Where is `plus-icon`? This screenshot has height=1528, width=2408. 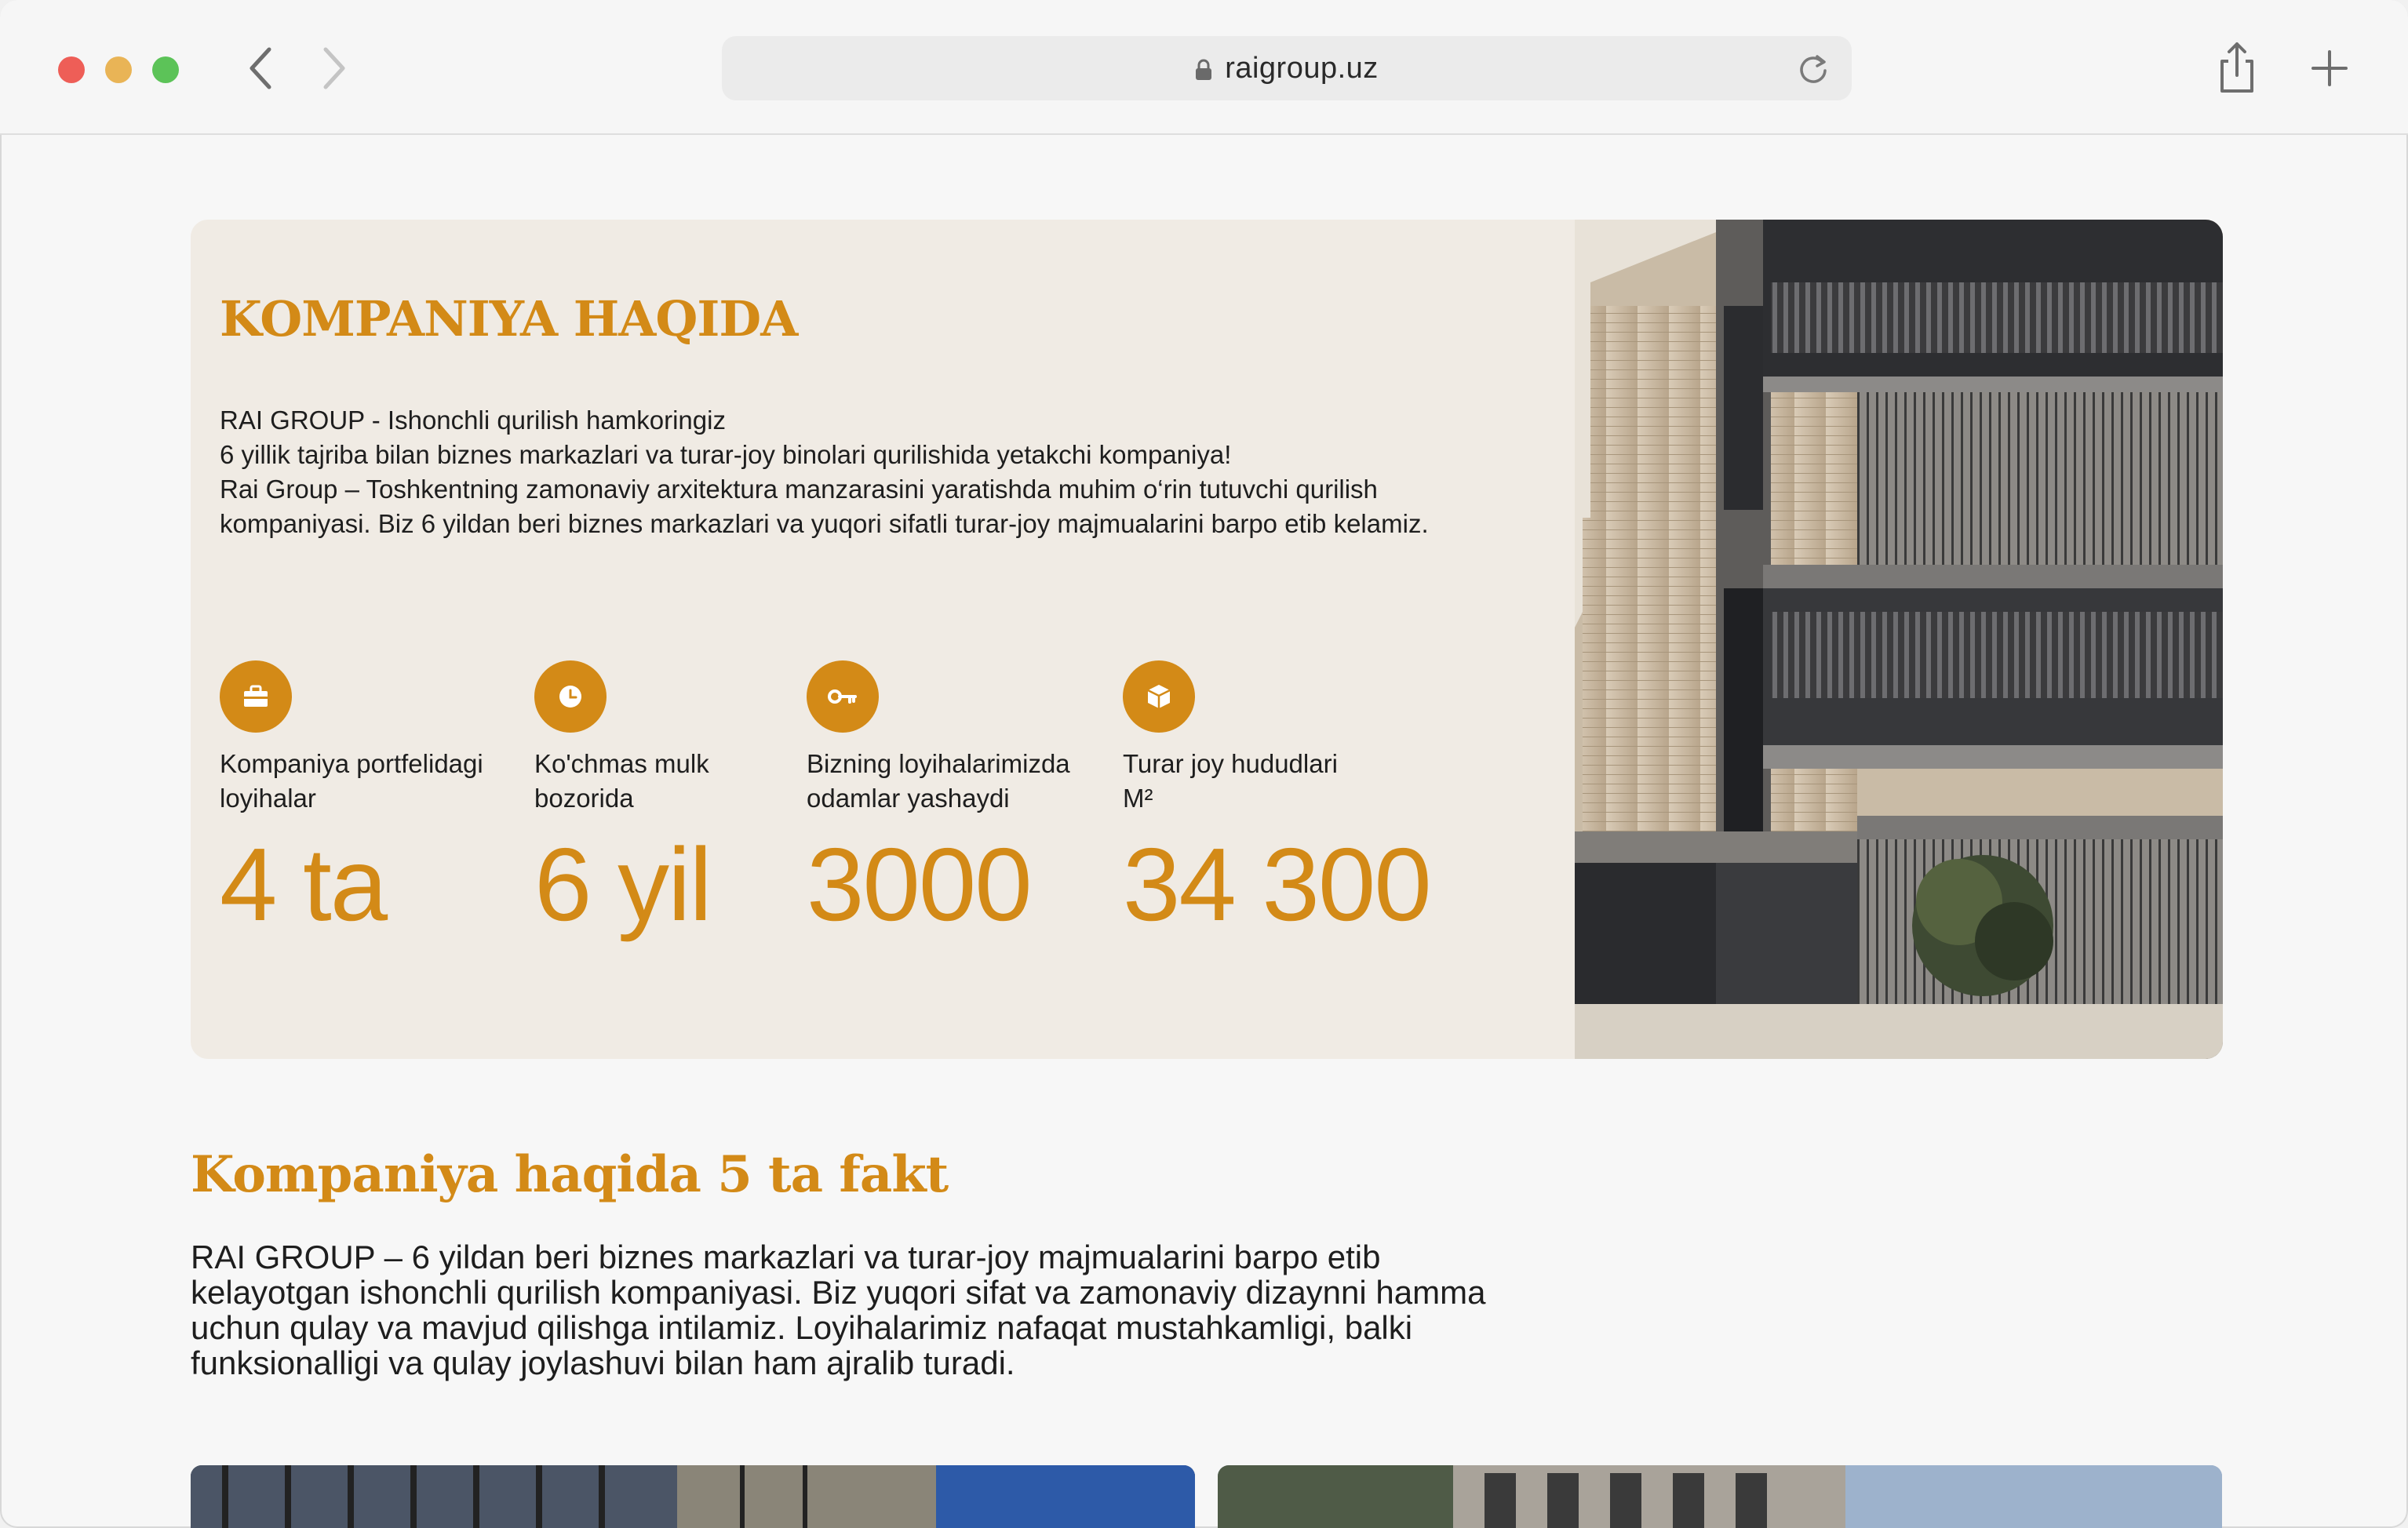 plus-icon is located at coordinates (2329, 68).